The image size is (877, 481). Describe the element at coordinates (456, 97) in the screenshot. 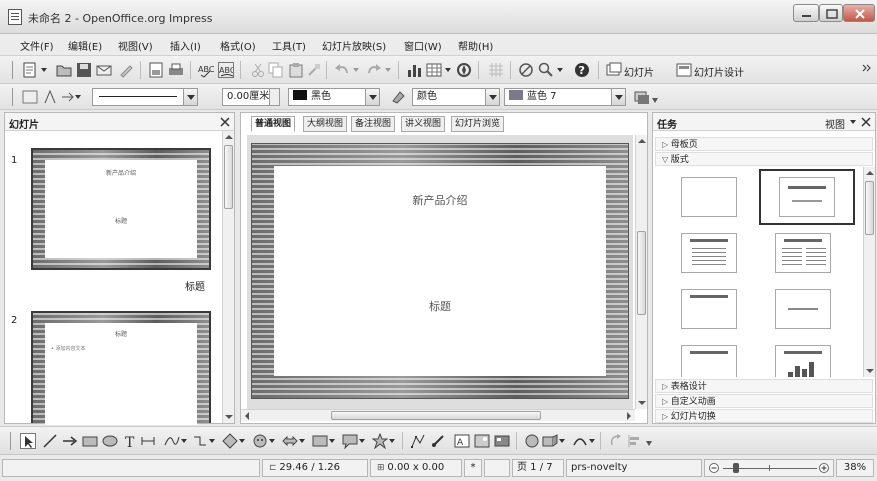

I see `area-style-select: 颜色` at that location.